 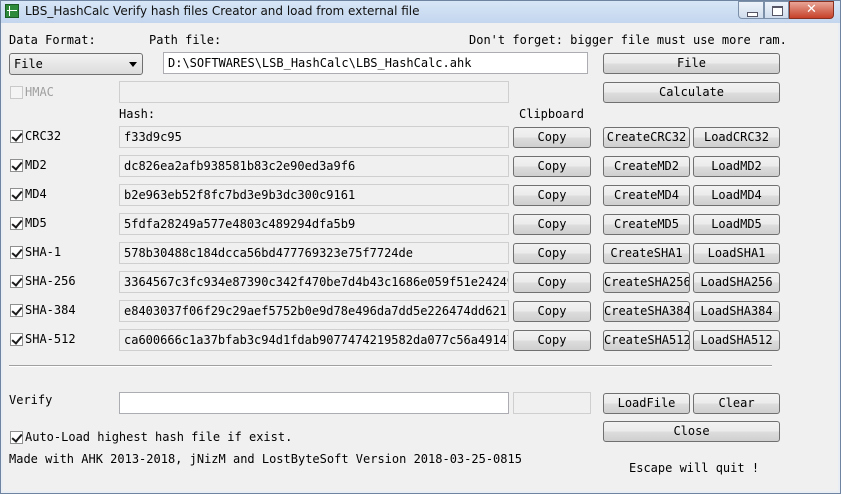 What do you see at coordinates (137, 114) in the screenshot?
I see `hash-header: Hash:` at bounding box center [137, 114].